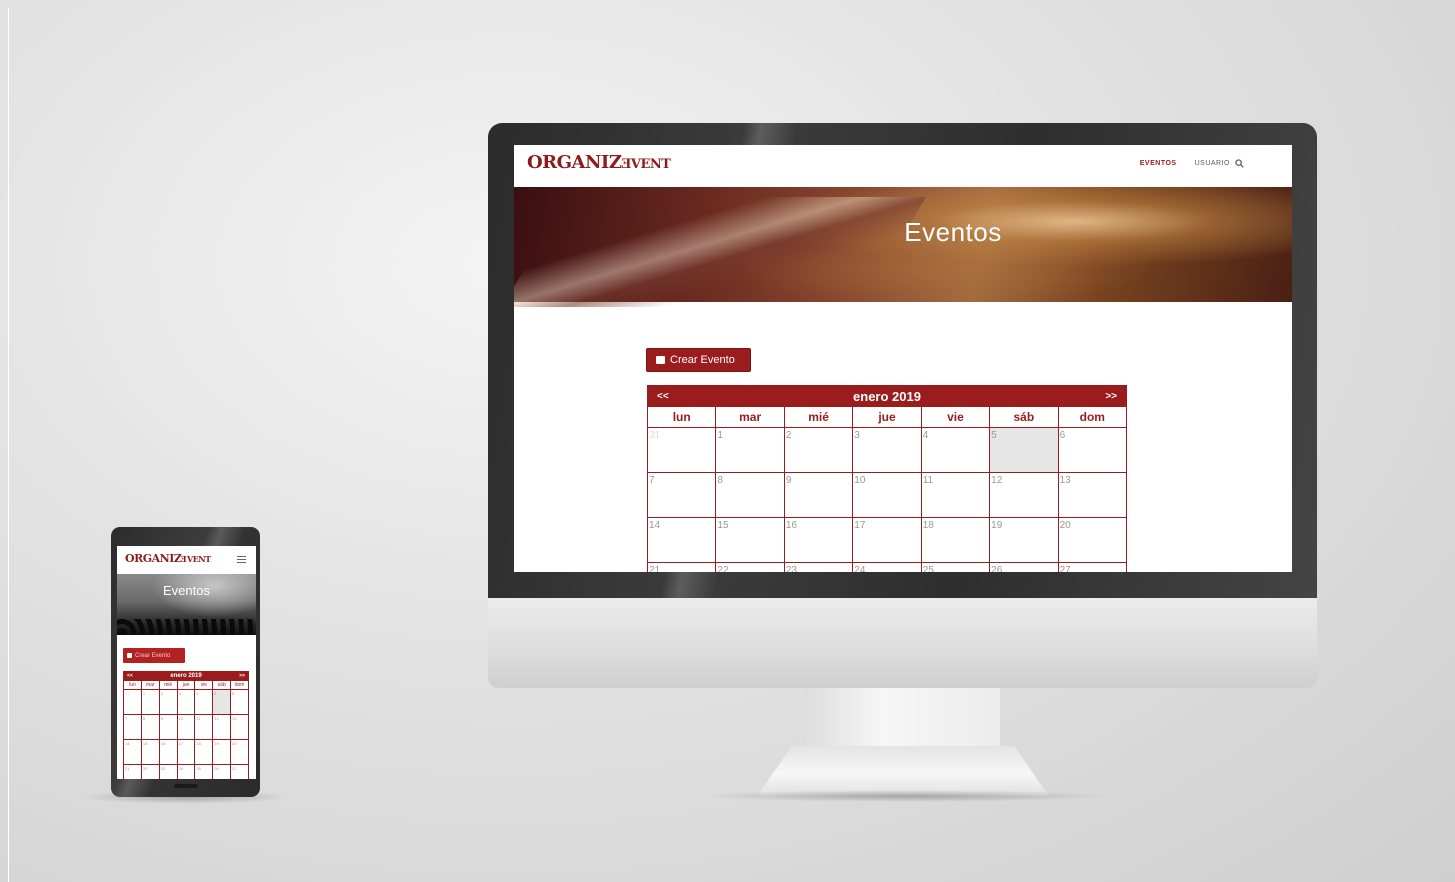 The width and height of the screenshot is (1455, 882). What do you see at coordinates (905, 796) in the screenshot?
I see `monitor-shadow` at bounding box center [905, 796].